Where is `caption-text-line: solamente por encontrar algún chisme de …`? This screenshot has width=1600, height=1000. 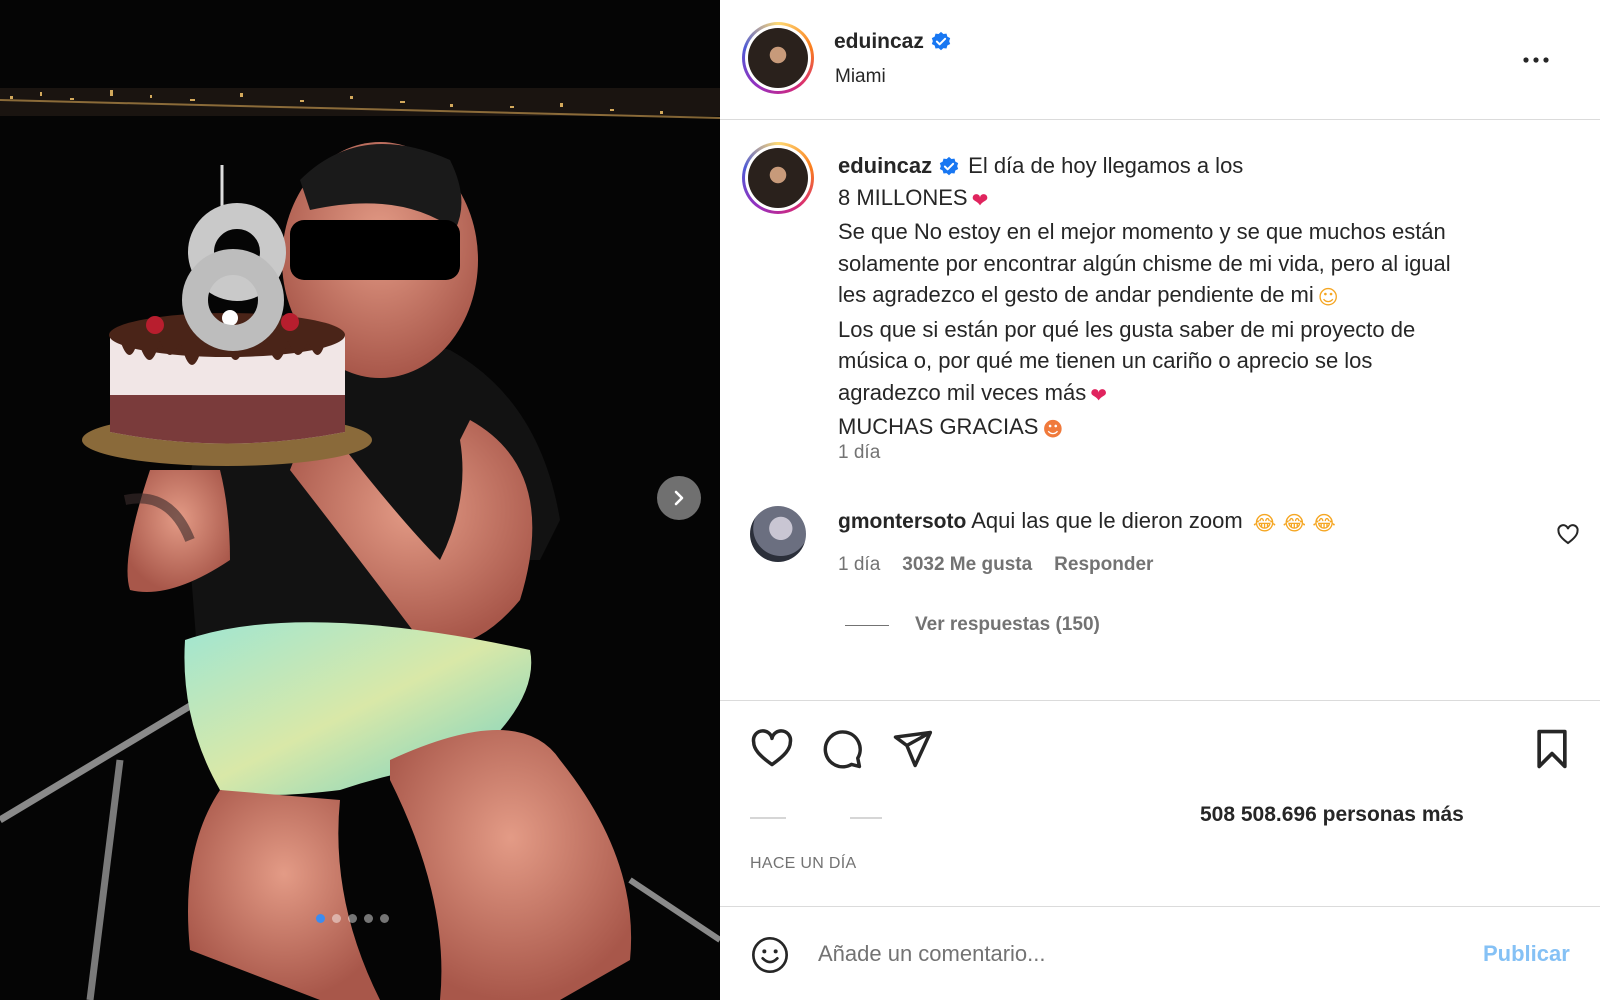
caption-text-line: solamente por encontrar algún chisme de … is located at coordinates (1144, 263).